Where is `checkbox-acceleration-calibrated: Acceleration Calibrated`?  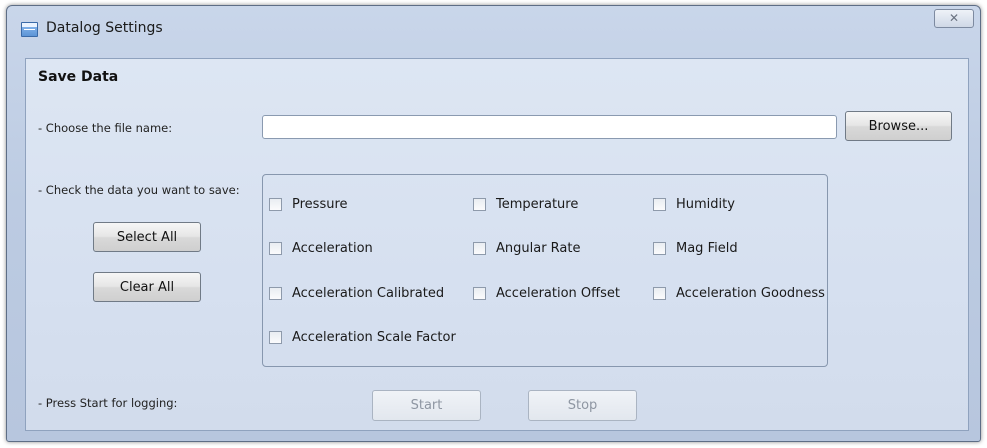 checkbox-acceleration-calibrated: Acceleration Calibrated is located at coordinates (356, 293).